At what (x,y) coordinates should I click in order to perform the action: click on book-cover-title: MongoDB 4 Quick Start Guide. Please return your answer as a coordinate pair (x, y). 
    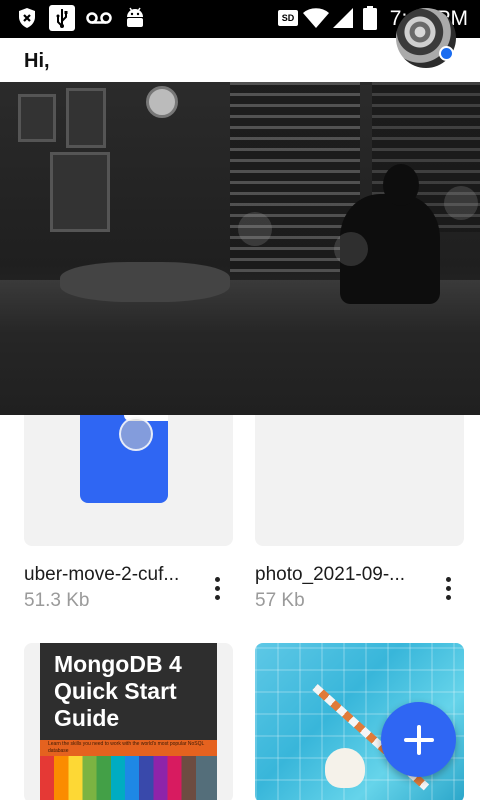
    Looking at the image, I should click on (118, 691).